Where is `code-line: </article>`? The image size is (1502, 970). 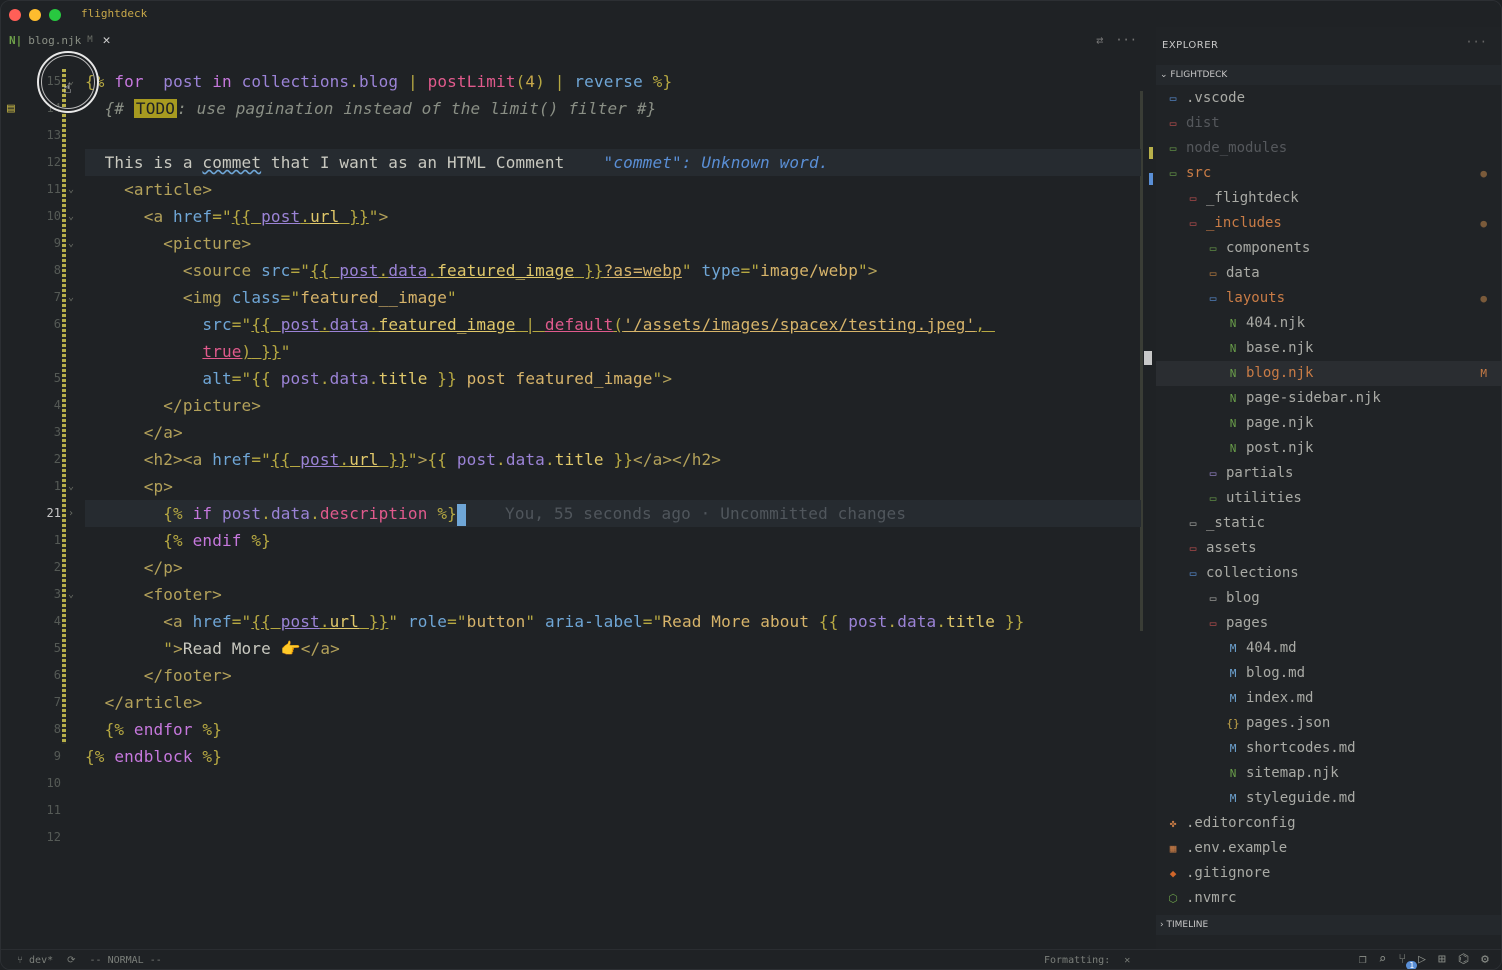
code-line: </article> is located at coordinates (613, 702).